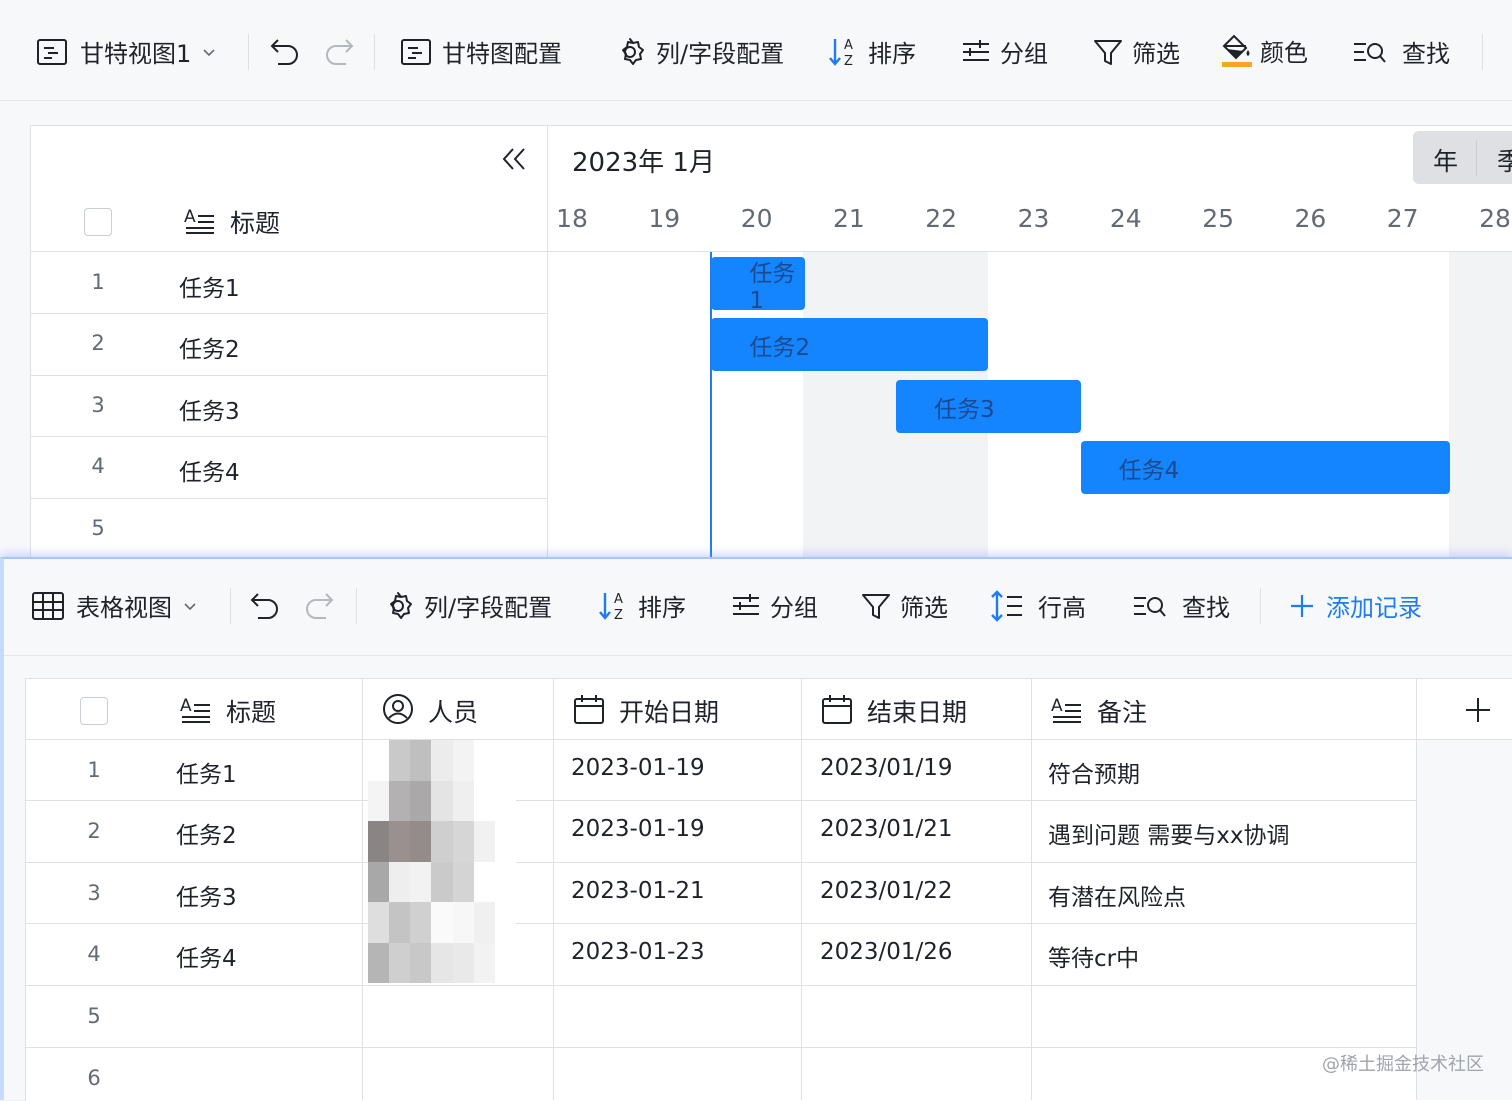  I want to click on sort-az-icon: AZ, so click(841, 53).